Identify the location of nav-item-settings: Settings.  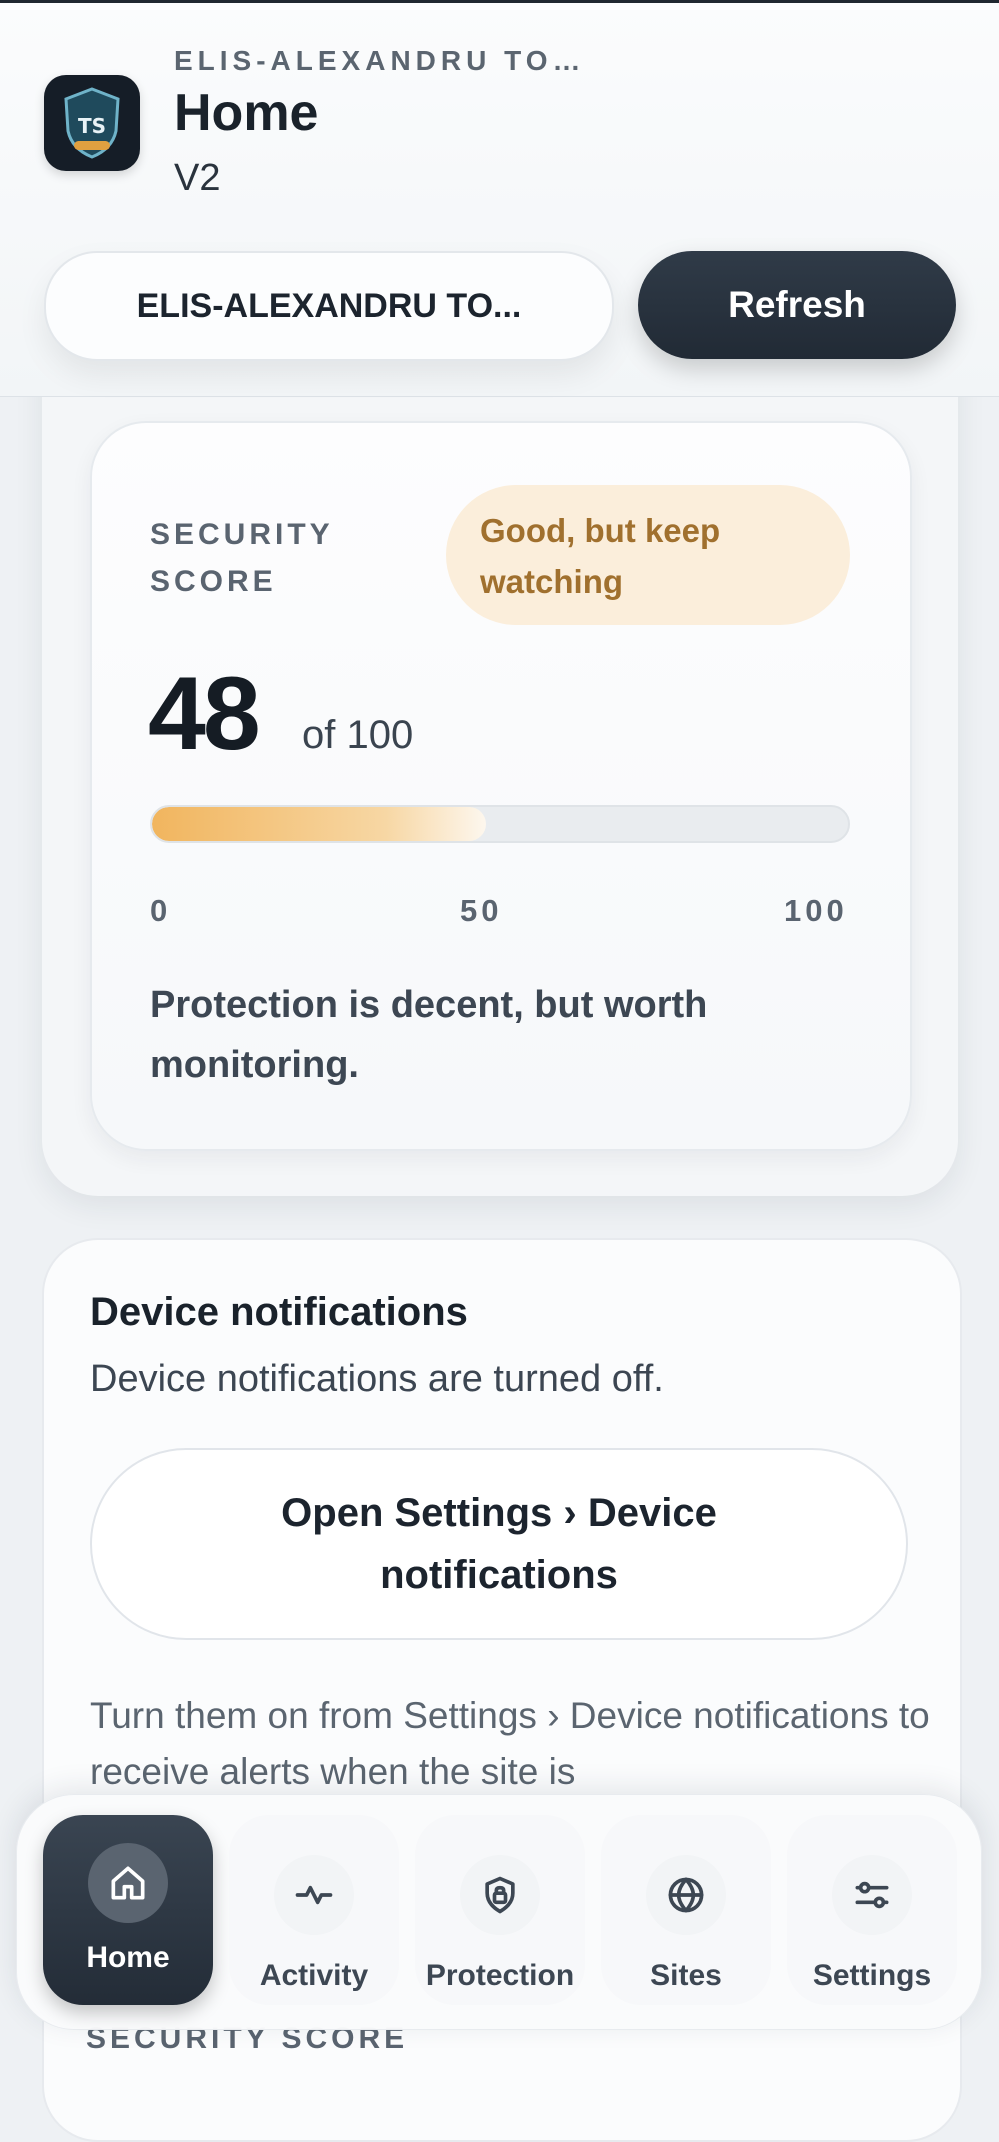
(872, 1910).